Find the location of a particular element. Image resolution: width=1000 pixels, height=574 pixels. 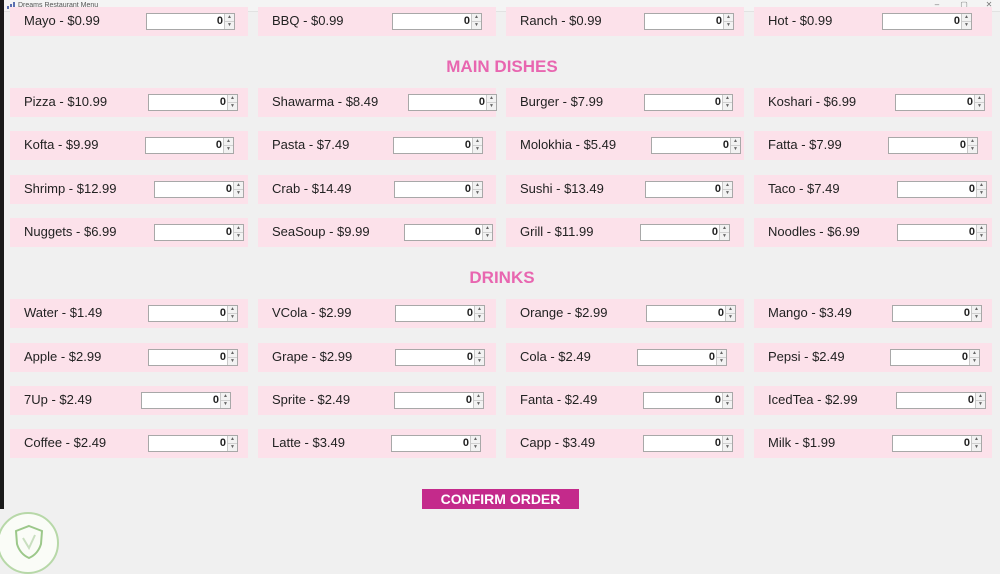

quantity-spinner-burger: 0 ▲ ▼ is located at coordinates (688, 102).